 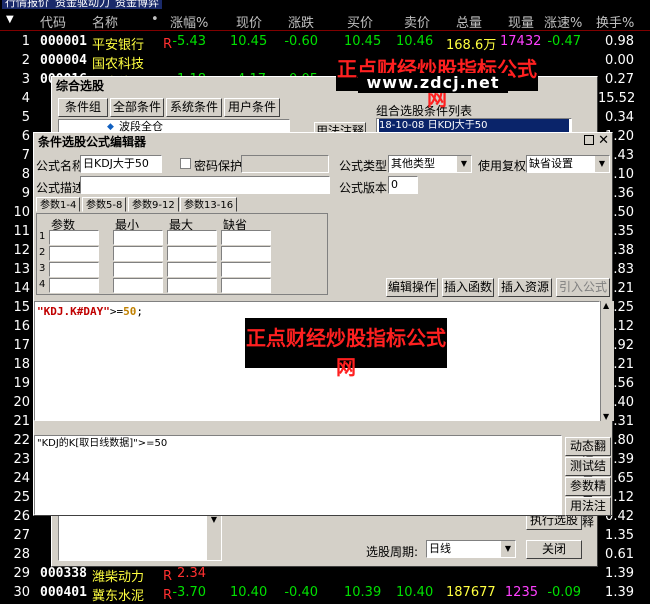 What do you see at coordinates (403, 185) in the screenshot?
I see `version-input: 0` at bounding box center [403, 185].